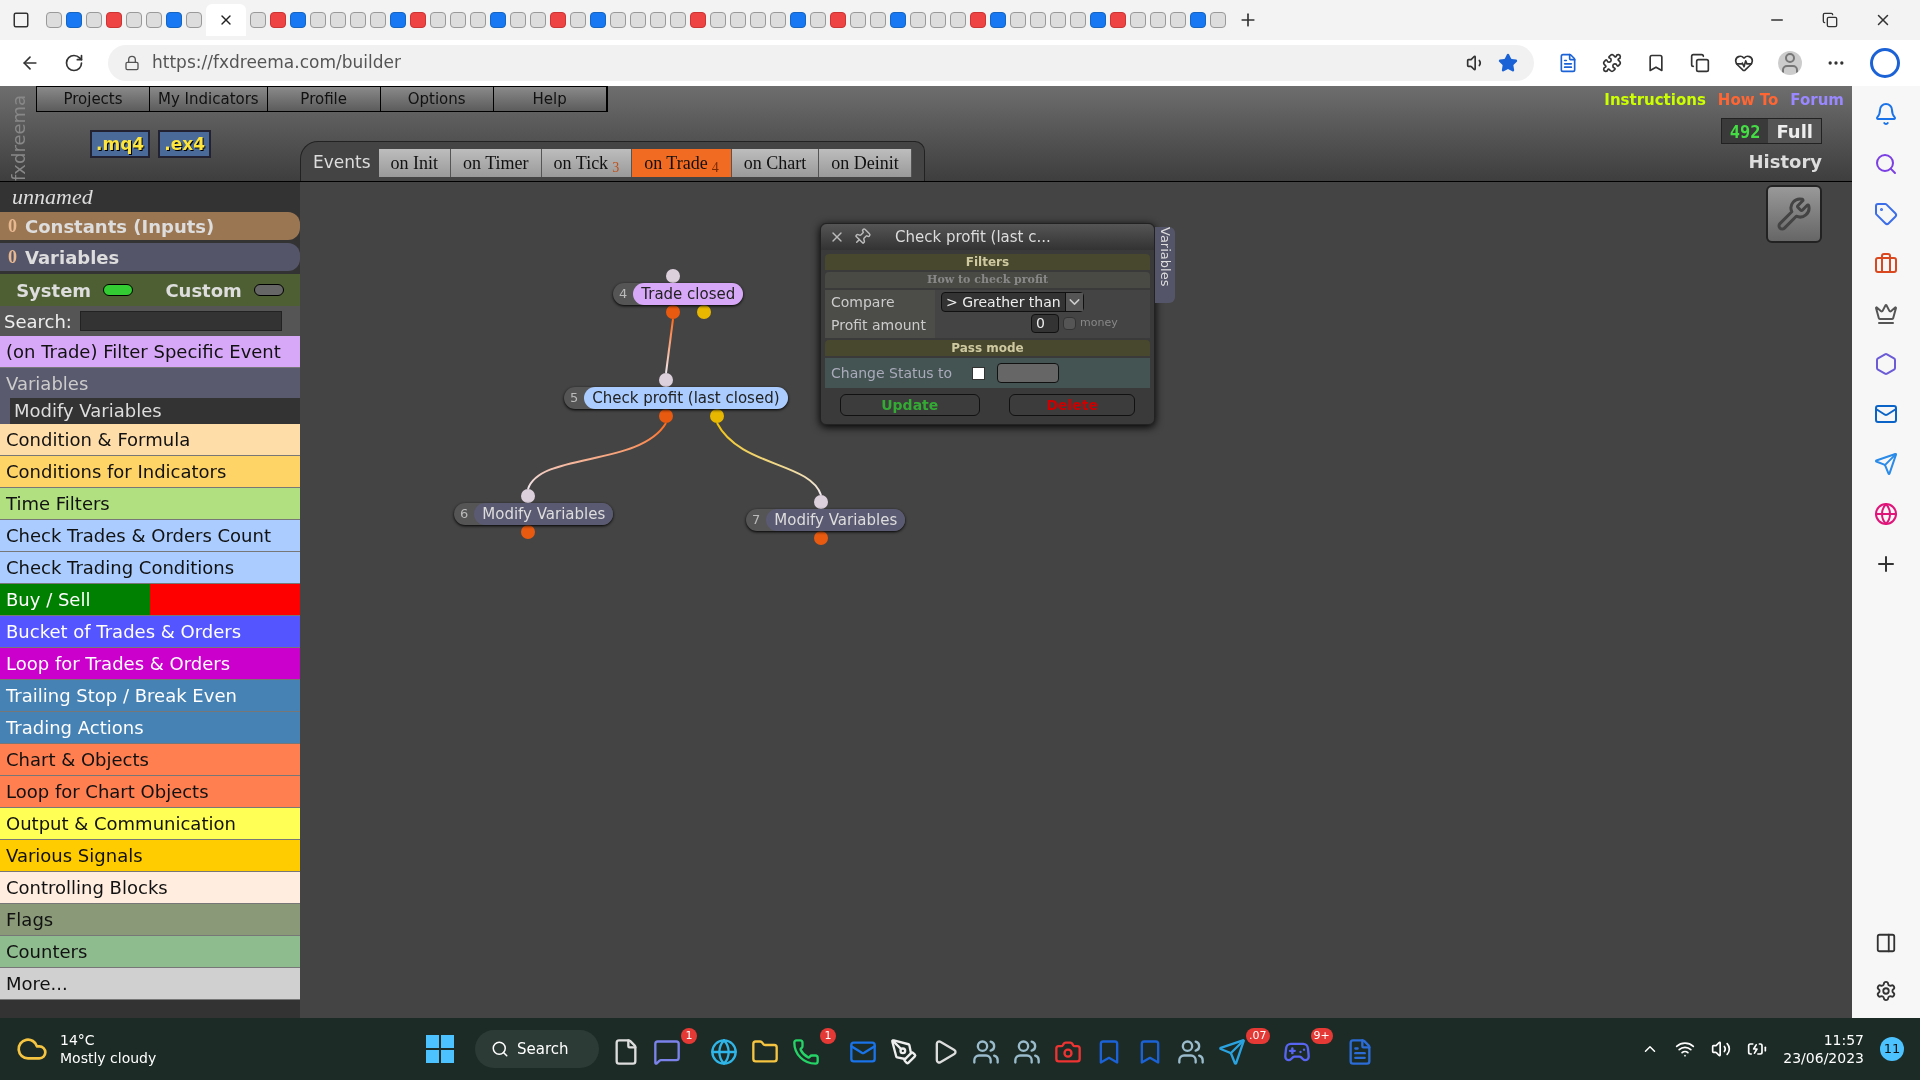  Describe the element at coordinates (534, 514) in the screenshot. I see `flow-node: 6 Modify Variables` at that location.